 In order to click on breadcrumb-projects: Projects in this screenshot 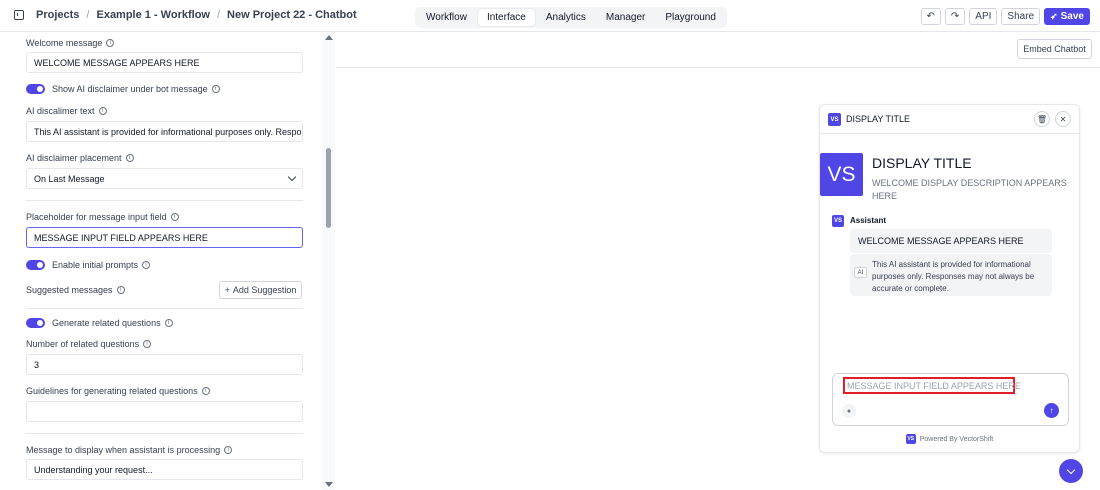, I will do `click(57, 15)`.